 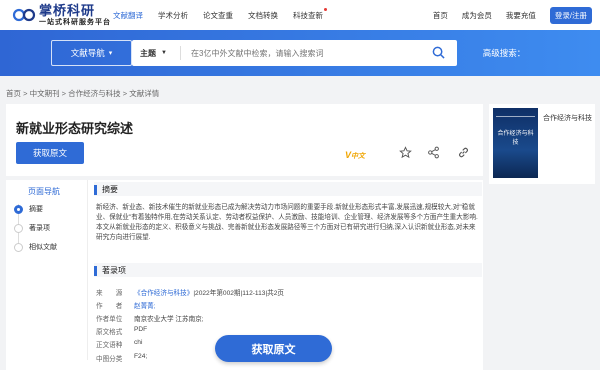 I want to click on record-source: 来 源 《合作经济与科技》|2022年第002期|112-113|共2页, so click(x=190, y=292).